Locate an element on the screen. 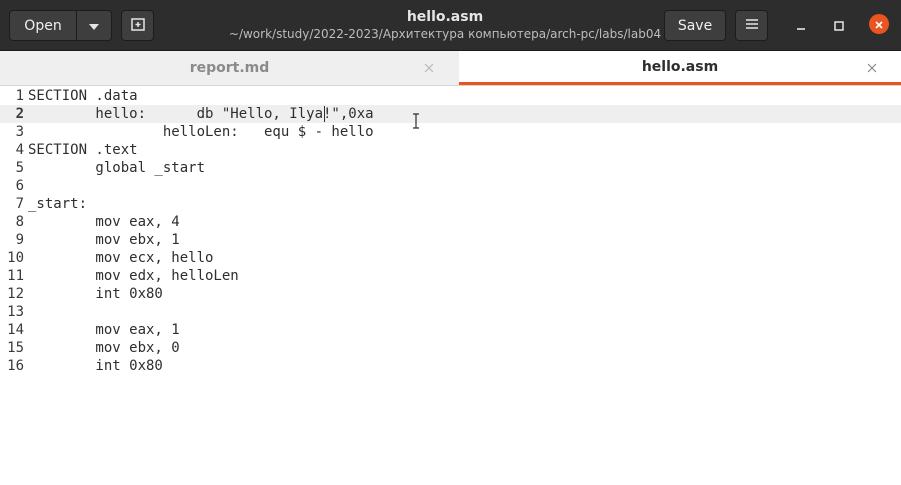  new-tab-button is located at coordinates (137, 25).